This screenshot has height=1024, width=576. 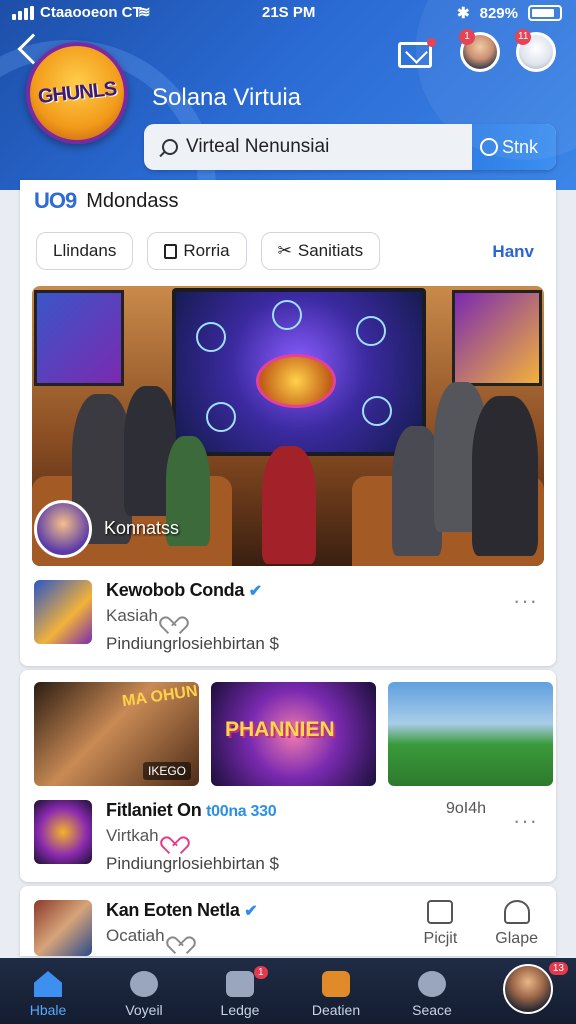 I want to click on tab-voyeil: Voyeil, so click(x=144, y=991).